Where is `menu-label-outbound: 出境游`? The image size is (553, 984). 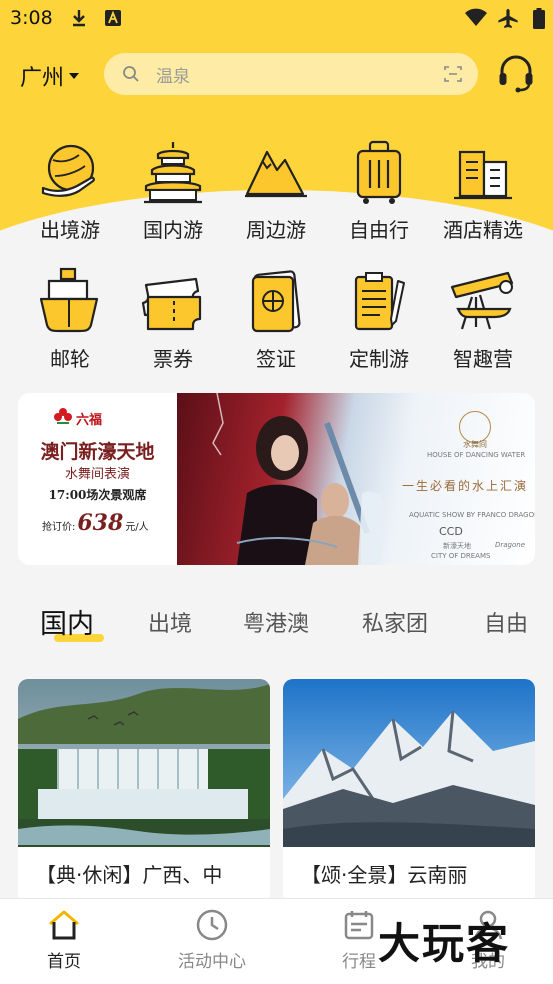
menu-label-outbound: 出境游 is located at coordinates (70, 230).